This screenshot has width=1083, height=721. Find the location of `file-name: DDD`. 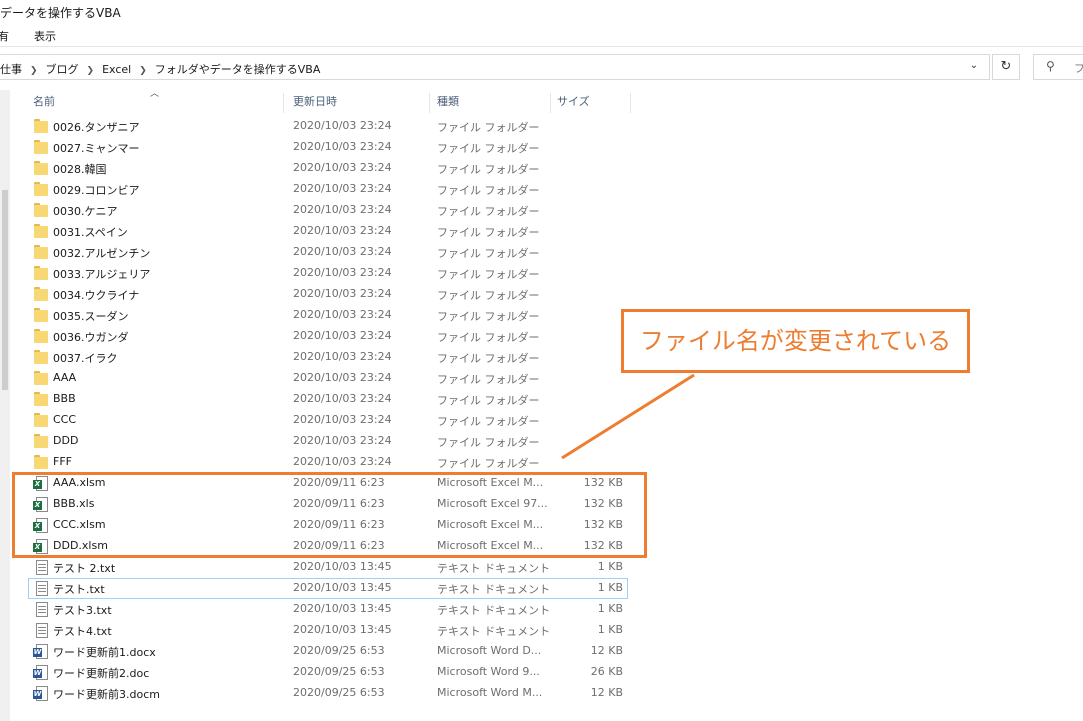

file-name: DDD is located at coordinates (66, 440).